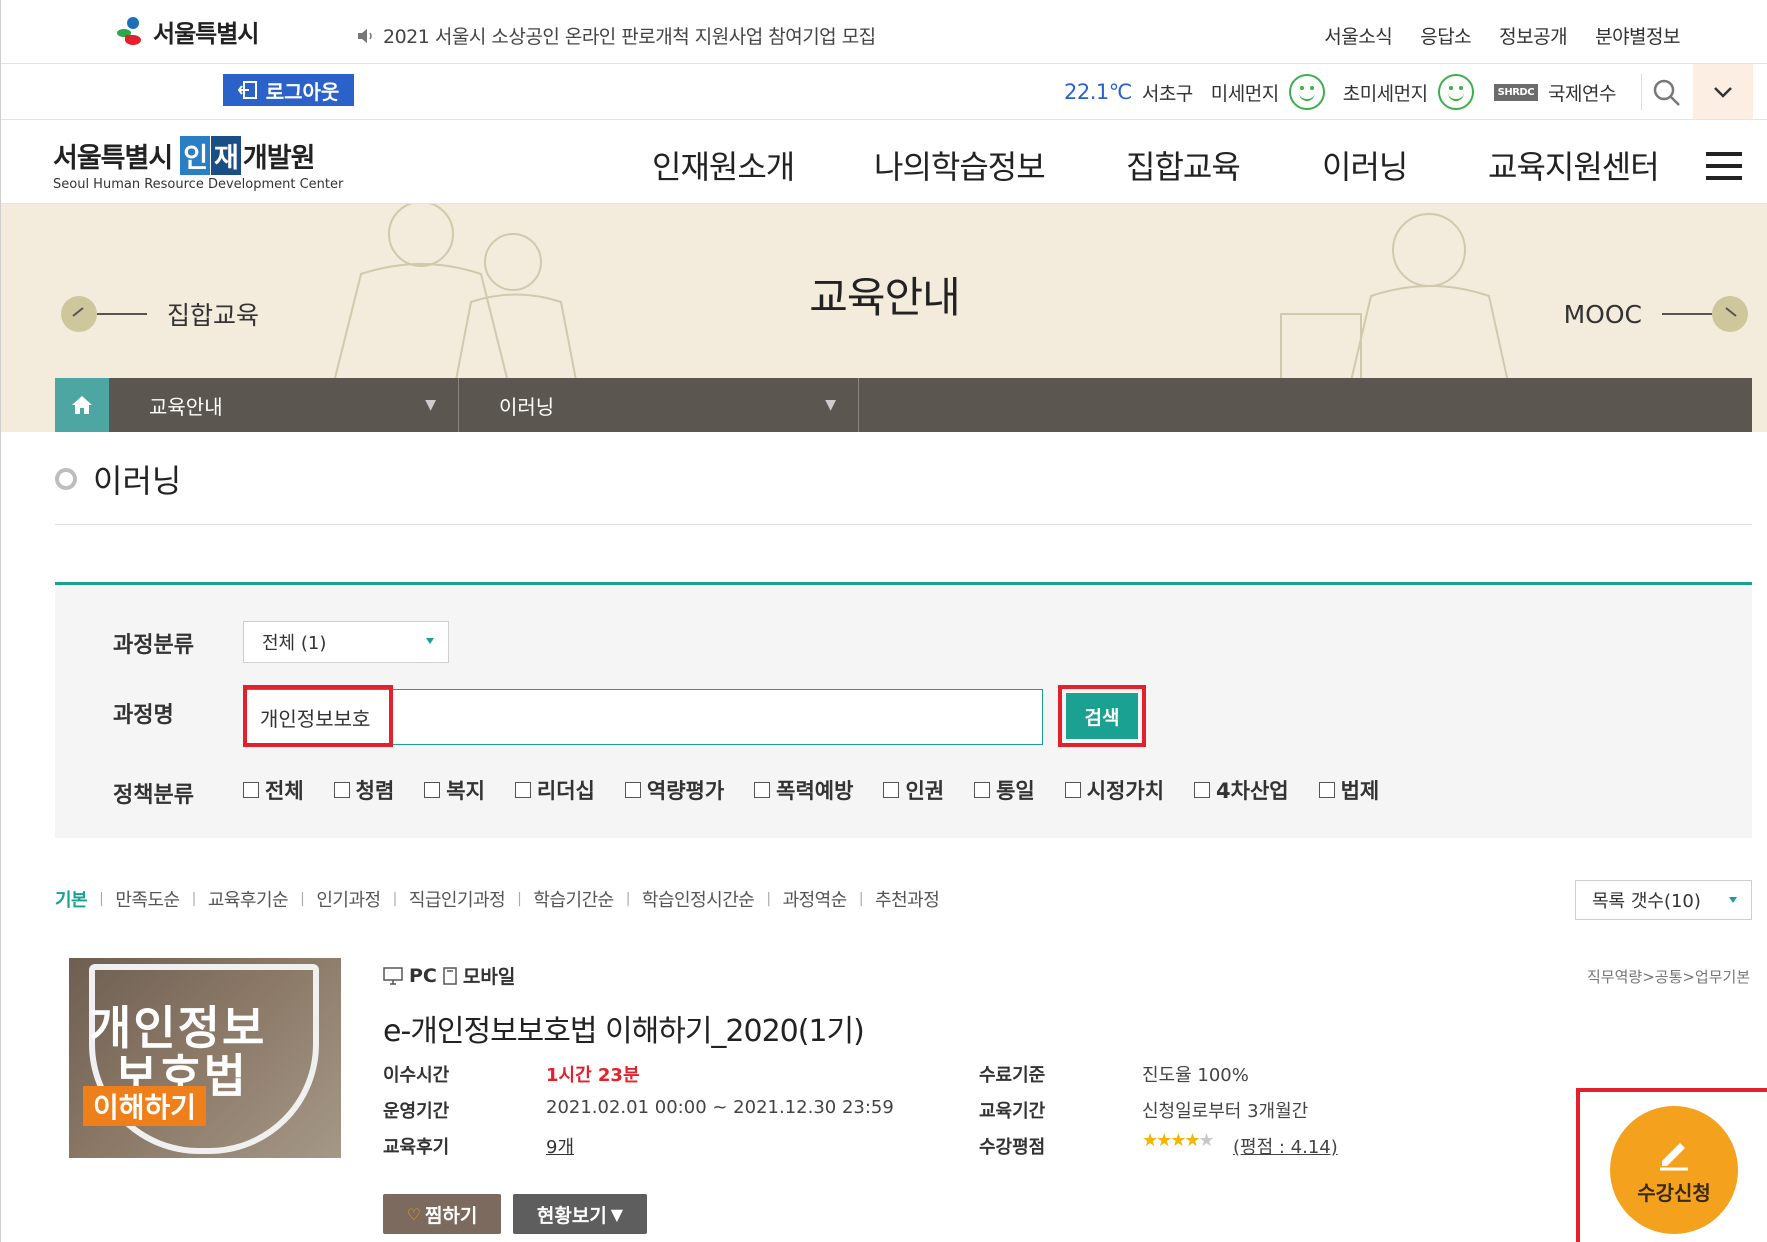 Image resolution: width=1767 pixels, height=1242 pixels. I want to click on sort-satisfaction: 만족도순, so click(147, 899).